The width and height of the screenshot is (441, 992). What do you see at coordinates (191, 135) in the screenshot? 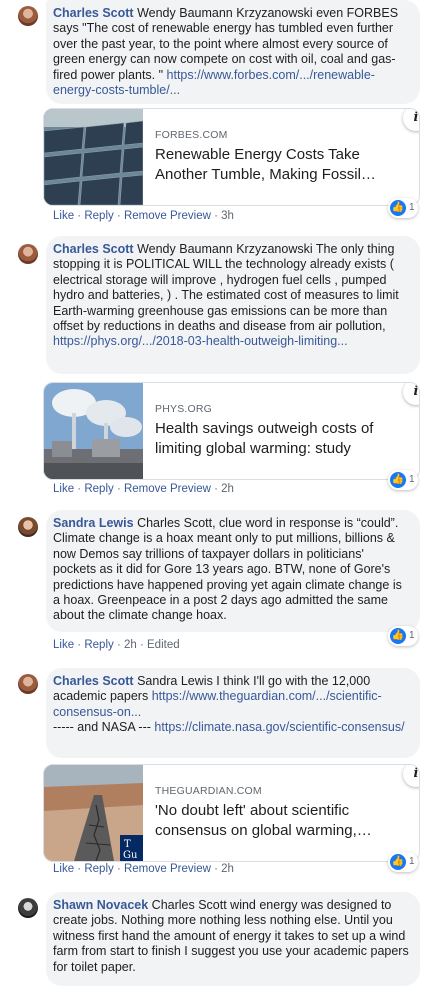
I see `preview-domain: FORBES.COM` at bounding box center [191, 135].